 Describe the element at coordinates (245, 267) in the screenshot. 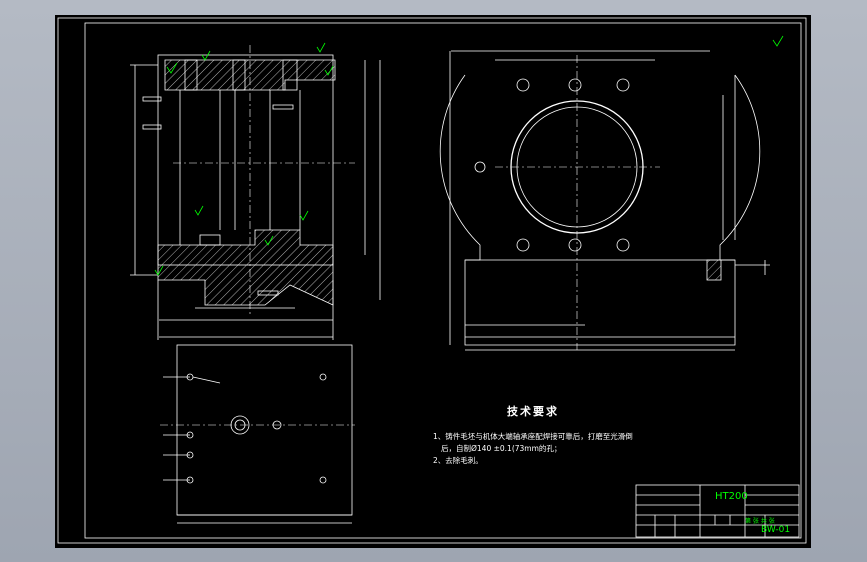

I see `base-hatch` at that location.